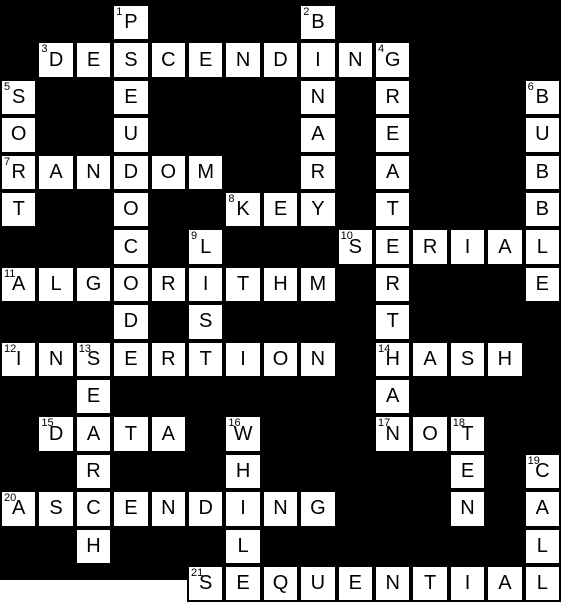 Image resolution: width=561 pixels, height=602 pixels. What do you see at coordinates (19, 97) in the screenshot?
I see `crossword-cell: 5S` at bounding box center [19, 97].